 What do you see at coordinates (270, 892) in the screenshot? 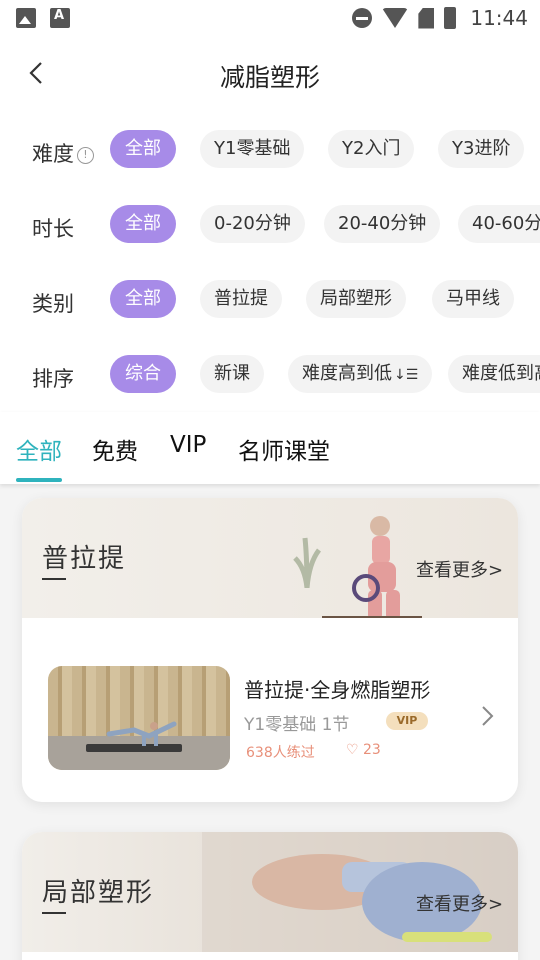
I see `section-header-toning: 局部塑形 查看更多>` at bounding box center [270, 892].